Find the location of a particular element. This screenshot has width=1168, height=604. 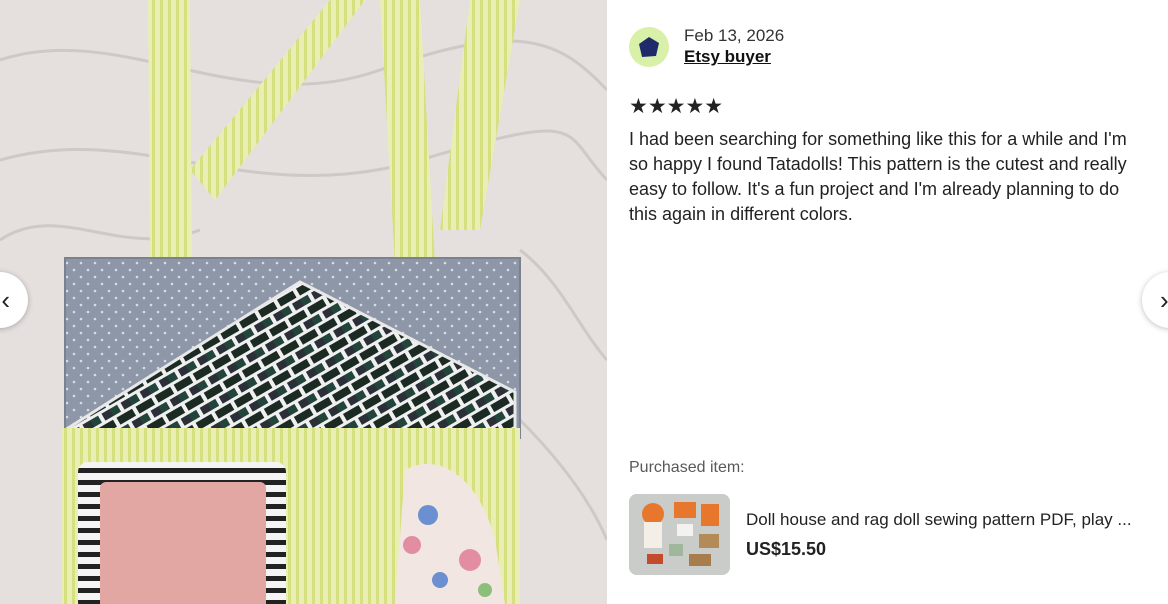

pentagon-icon is located at coordinates (649, 47).